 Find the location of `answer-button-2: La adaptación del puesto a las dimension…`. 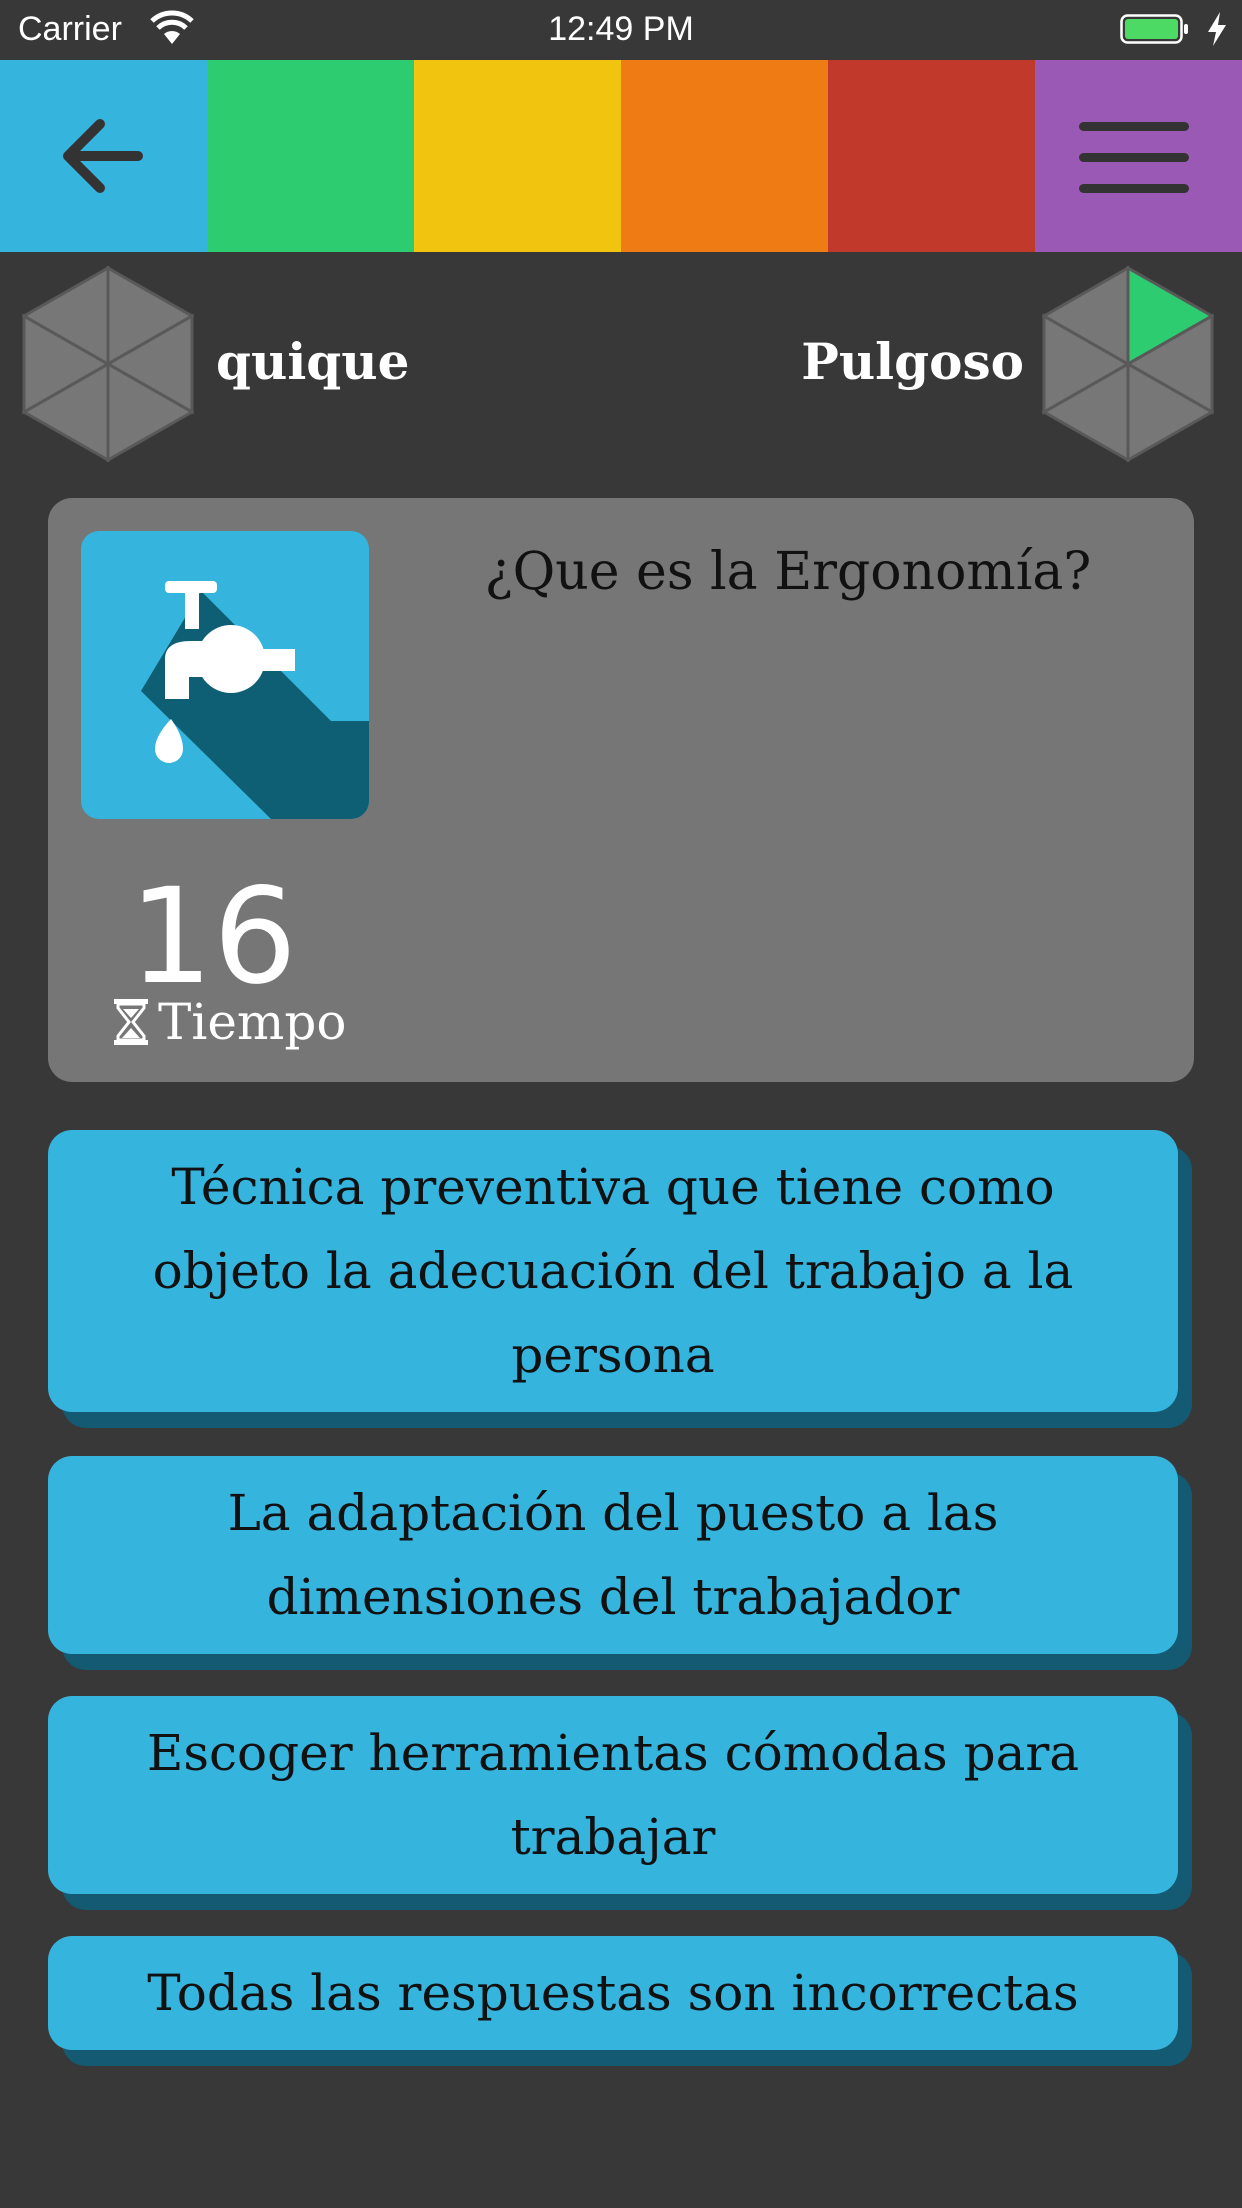

answer-button-2: La adaptación del puesto a las dimension… is located at coordinates (613, 1555).